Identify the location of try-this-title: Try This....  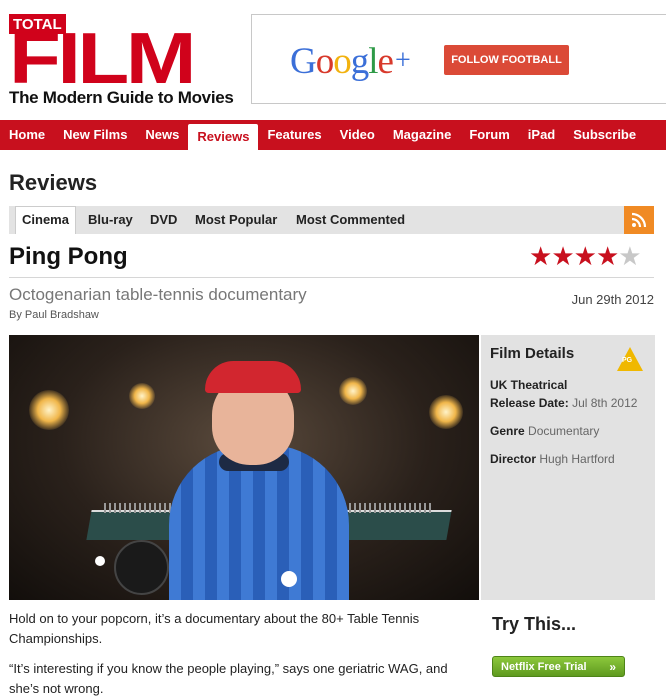
(534, 624).